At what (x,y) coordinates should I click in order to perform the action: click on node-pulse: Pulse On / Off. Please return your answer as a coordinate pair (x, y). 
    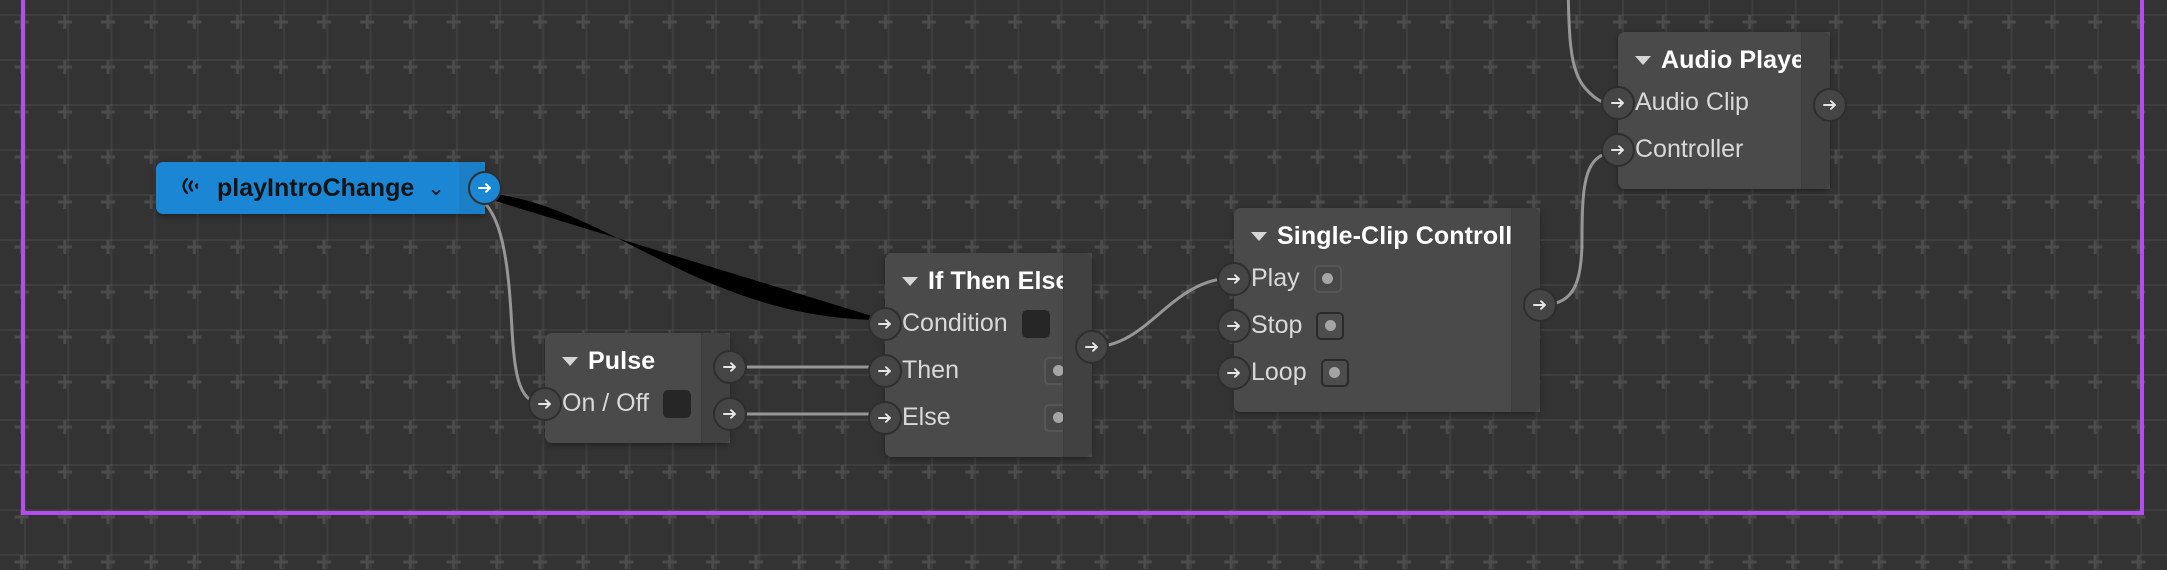
    Looking at the image, I should click on (637, 388).